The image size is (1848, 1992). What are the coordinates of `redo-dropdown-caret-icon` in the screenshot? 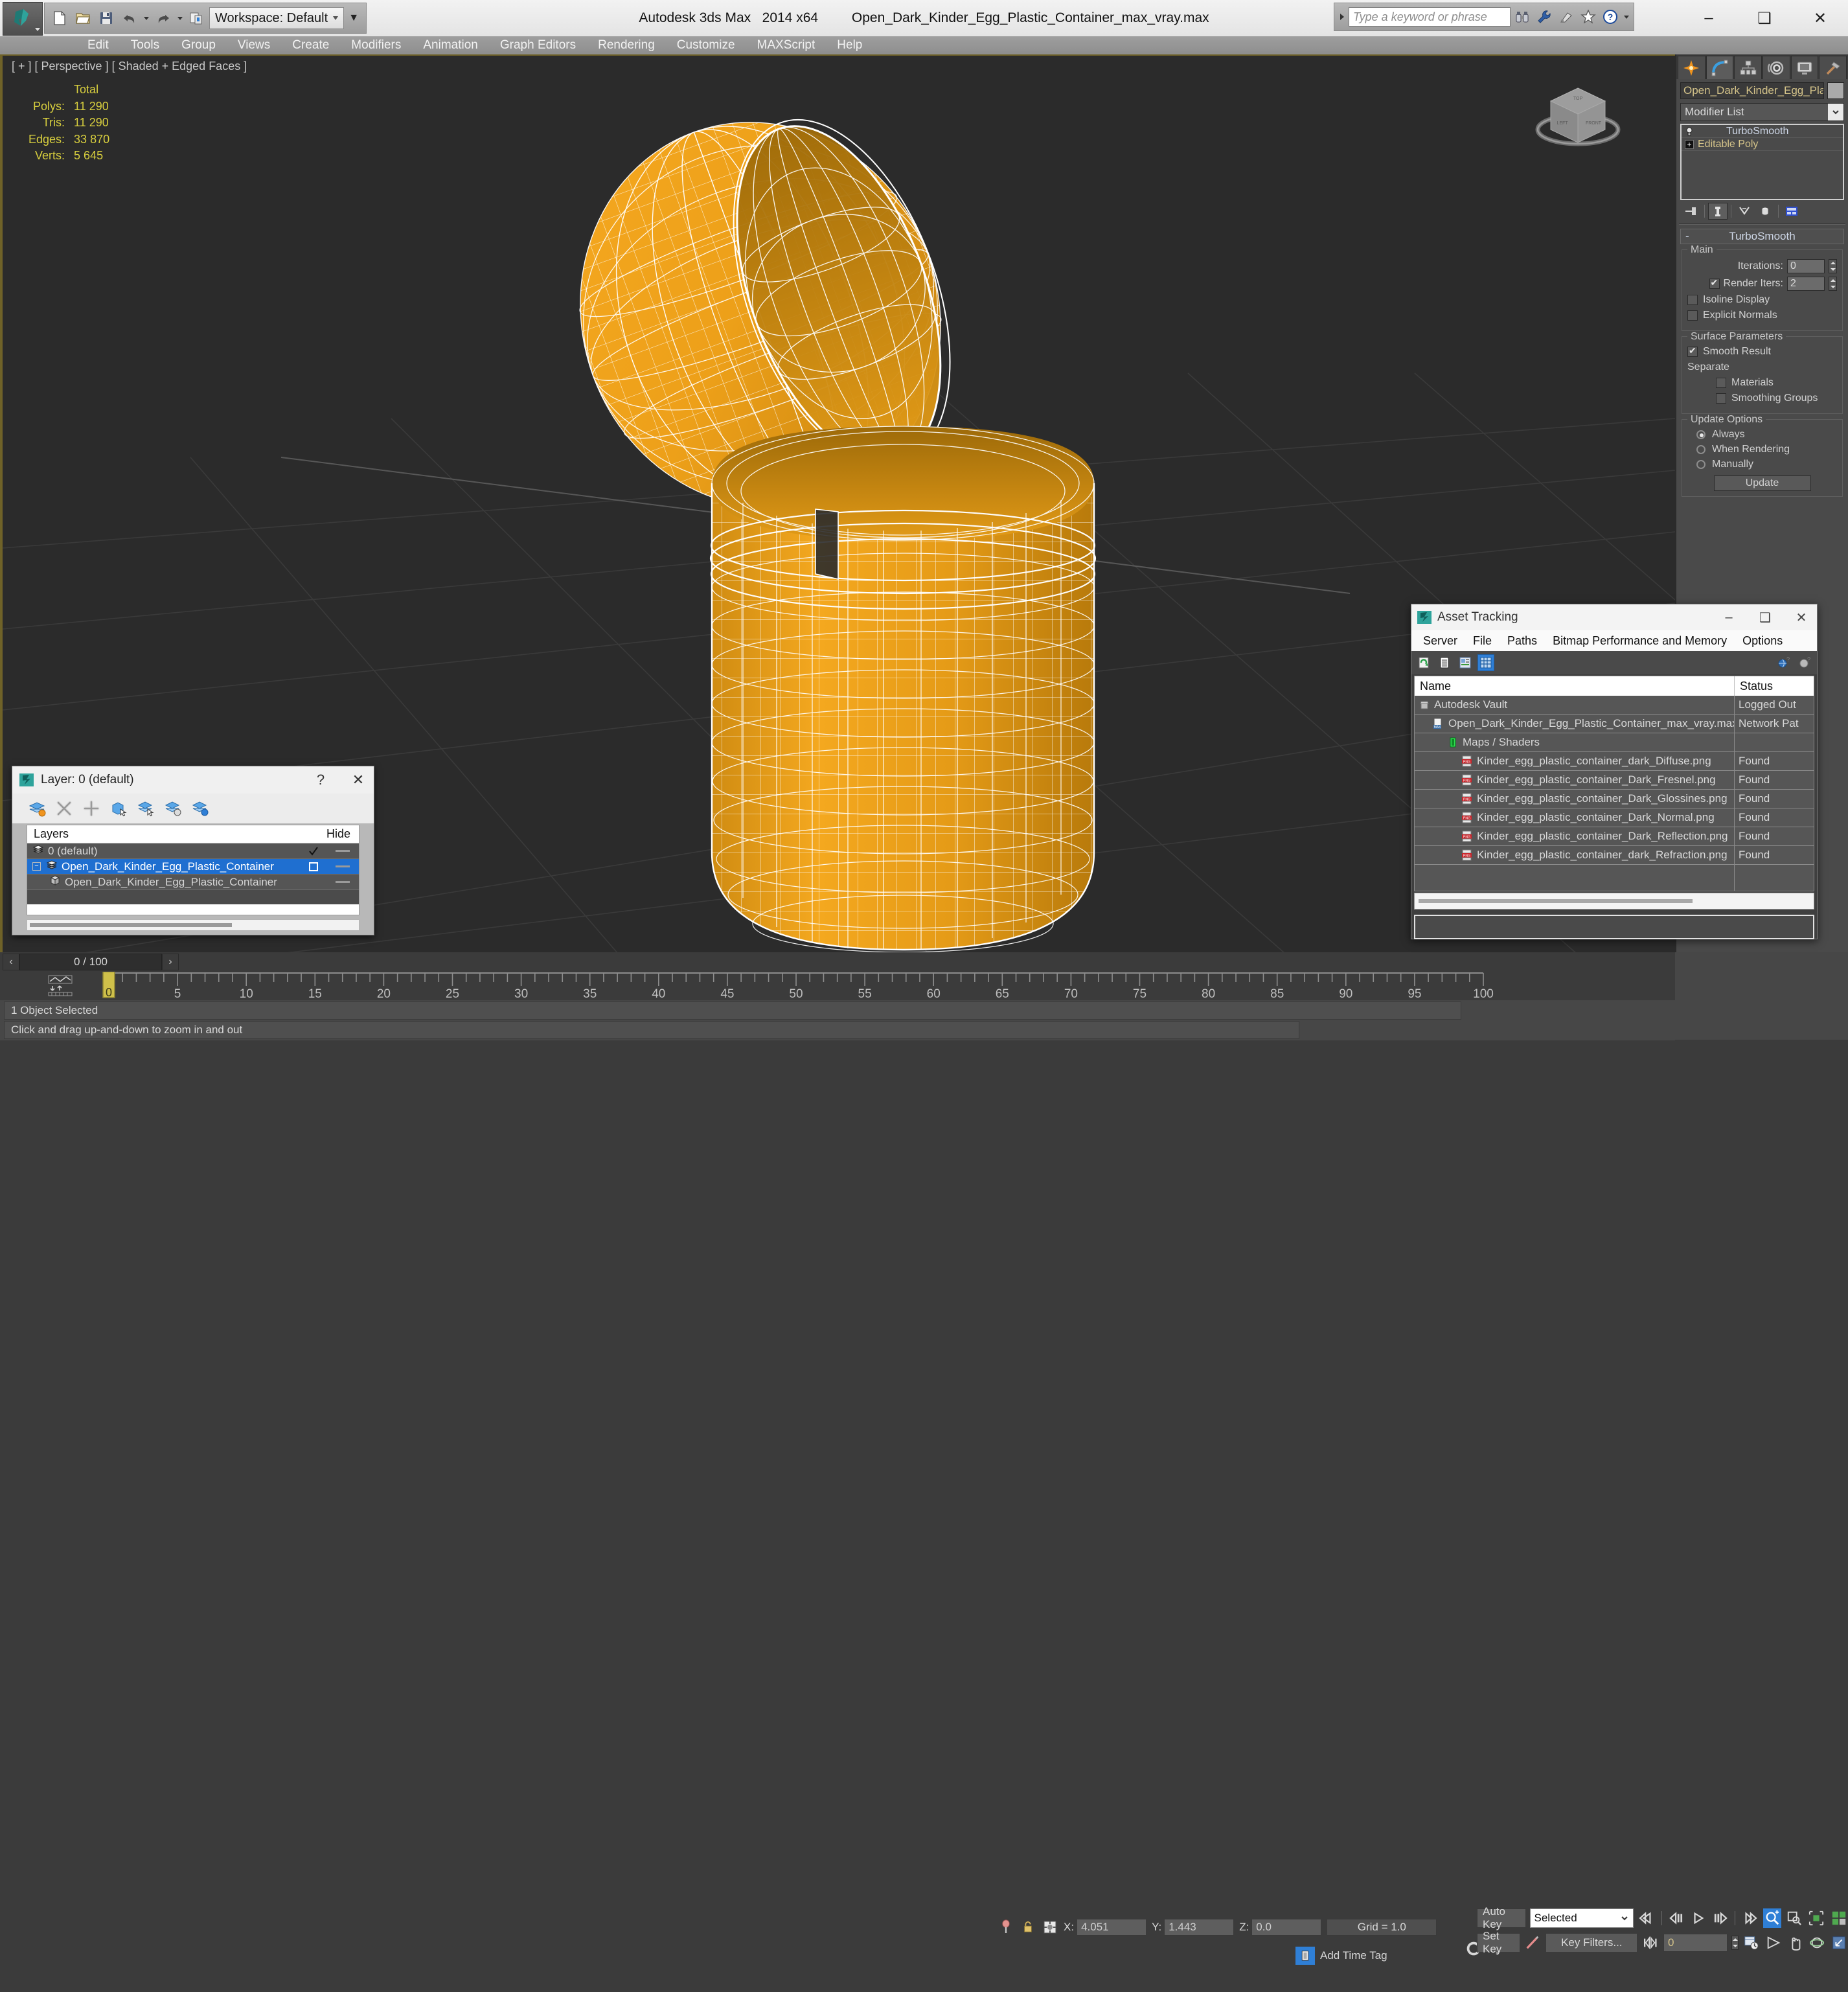 It's located at (180, 18).